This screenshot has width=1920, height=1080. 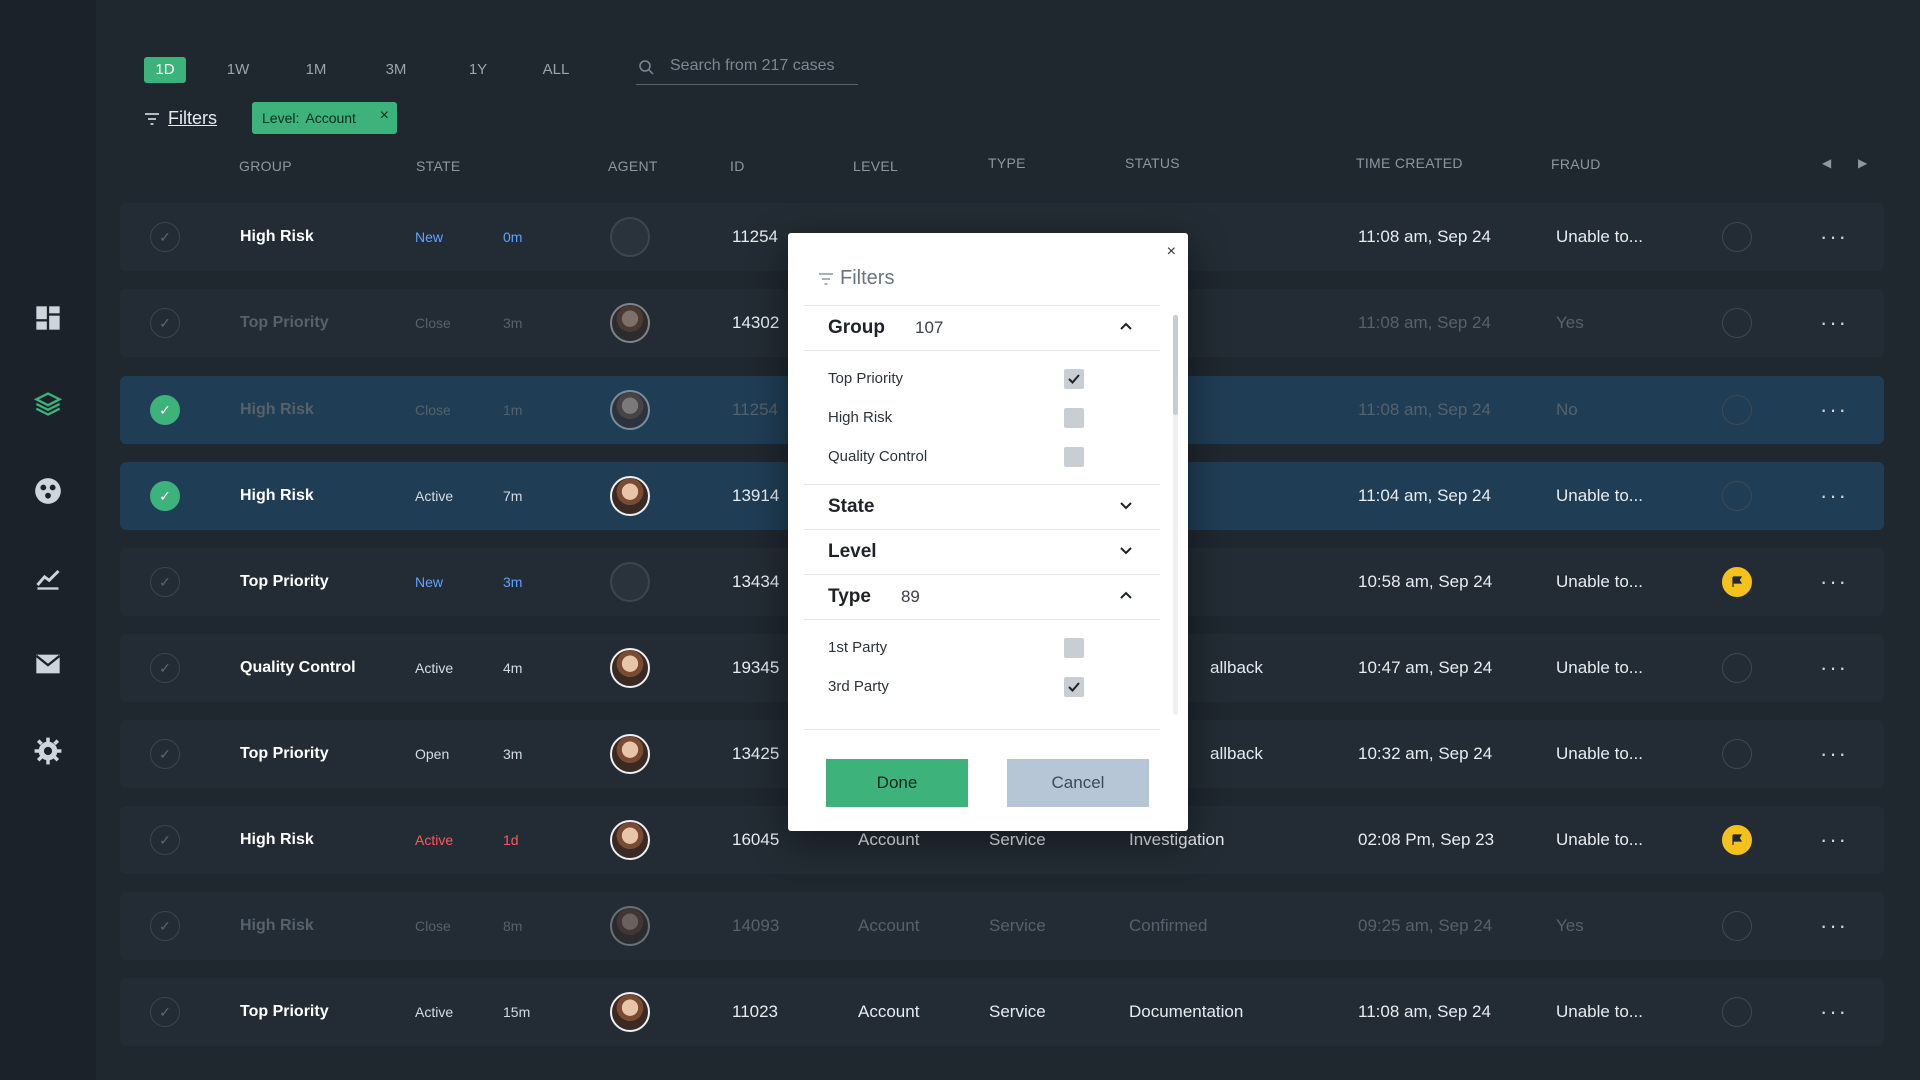 What do you see at coordinates (1862, 163) in the screenshot?
I see `scroll-right-icon: ▶` at bounding box center [1862, 163].